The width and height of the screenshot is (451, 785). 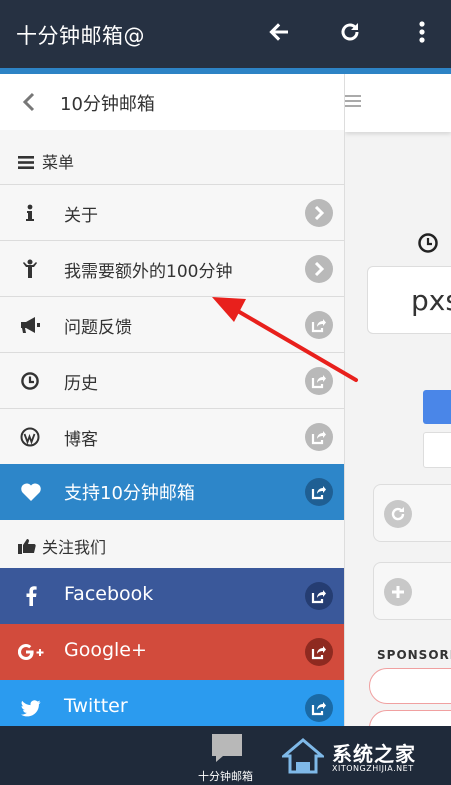 I want to click on add-time-box, so click(x=412, y=591).